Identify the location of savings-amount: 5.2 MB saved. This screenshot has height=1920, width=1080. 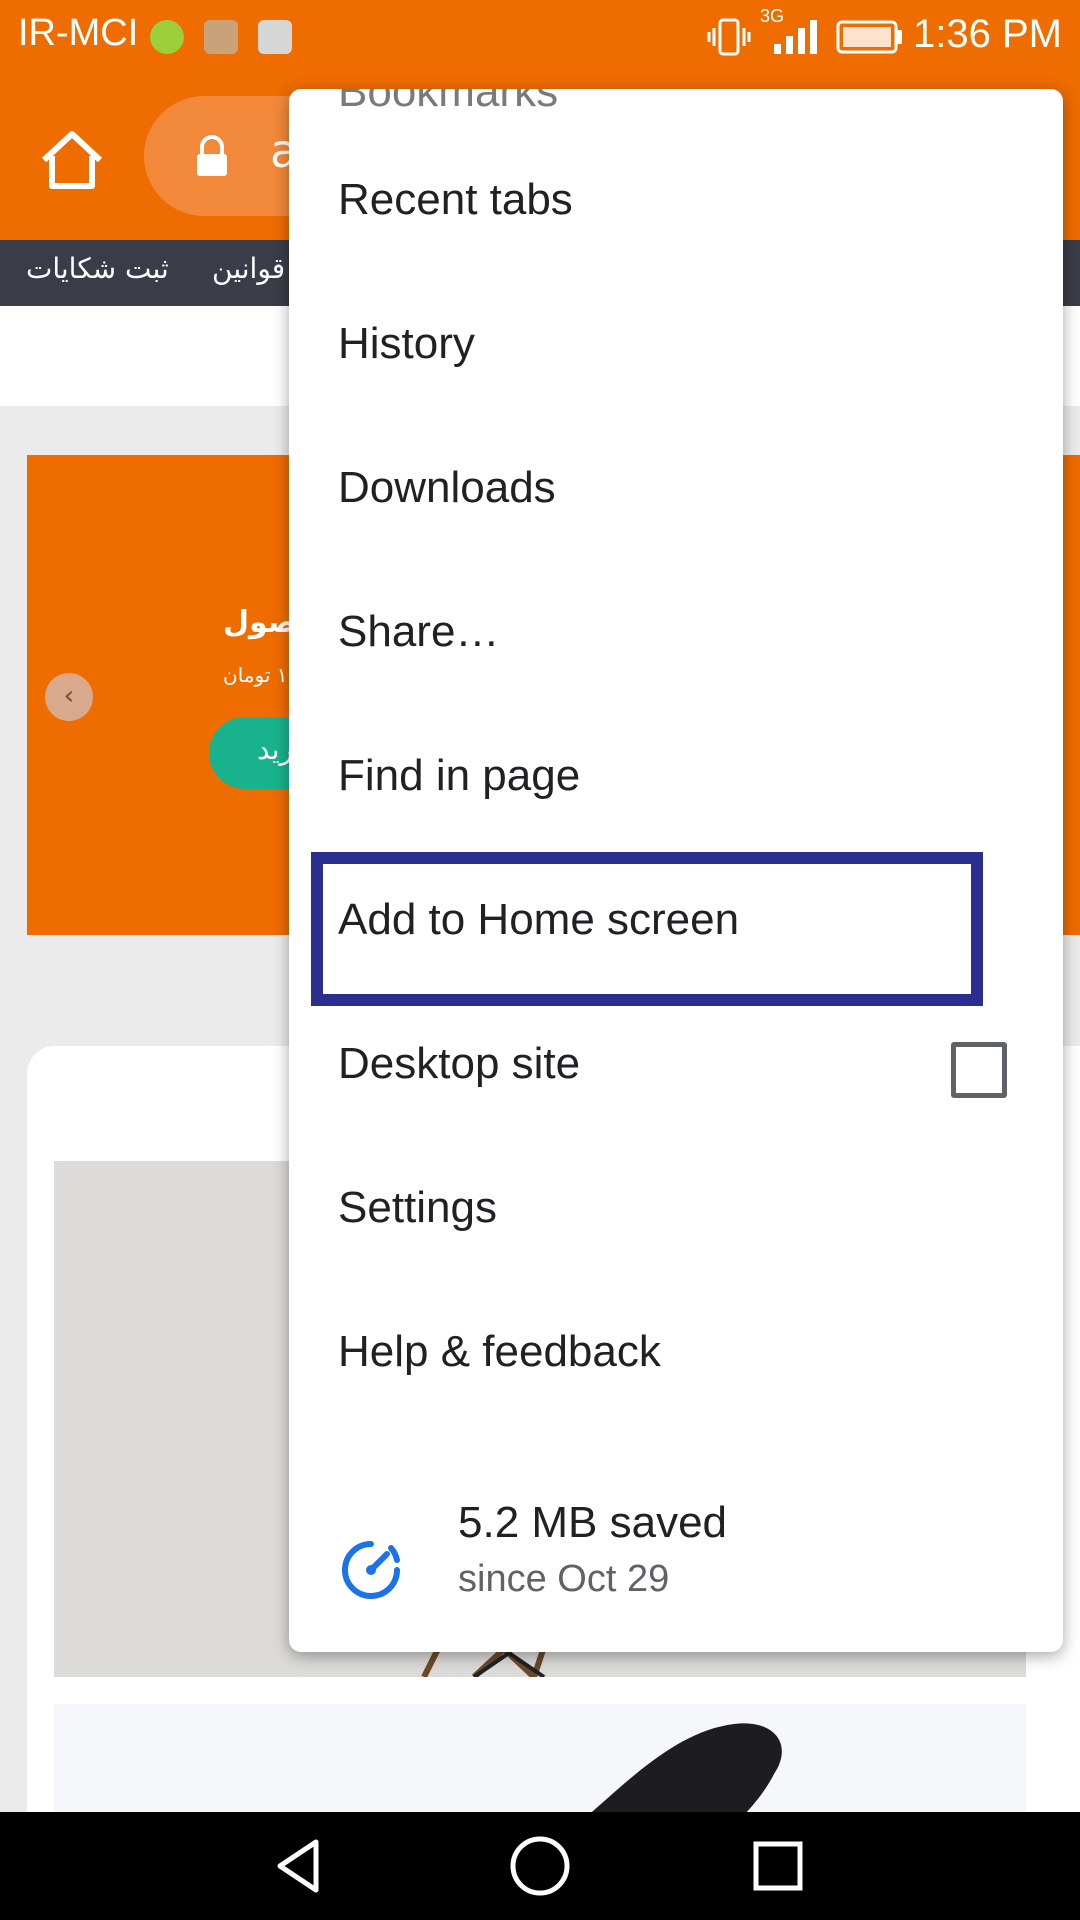
(593, 1522).